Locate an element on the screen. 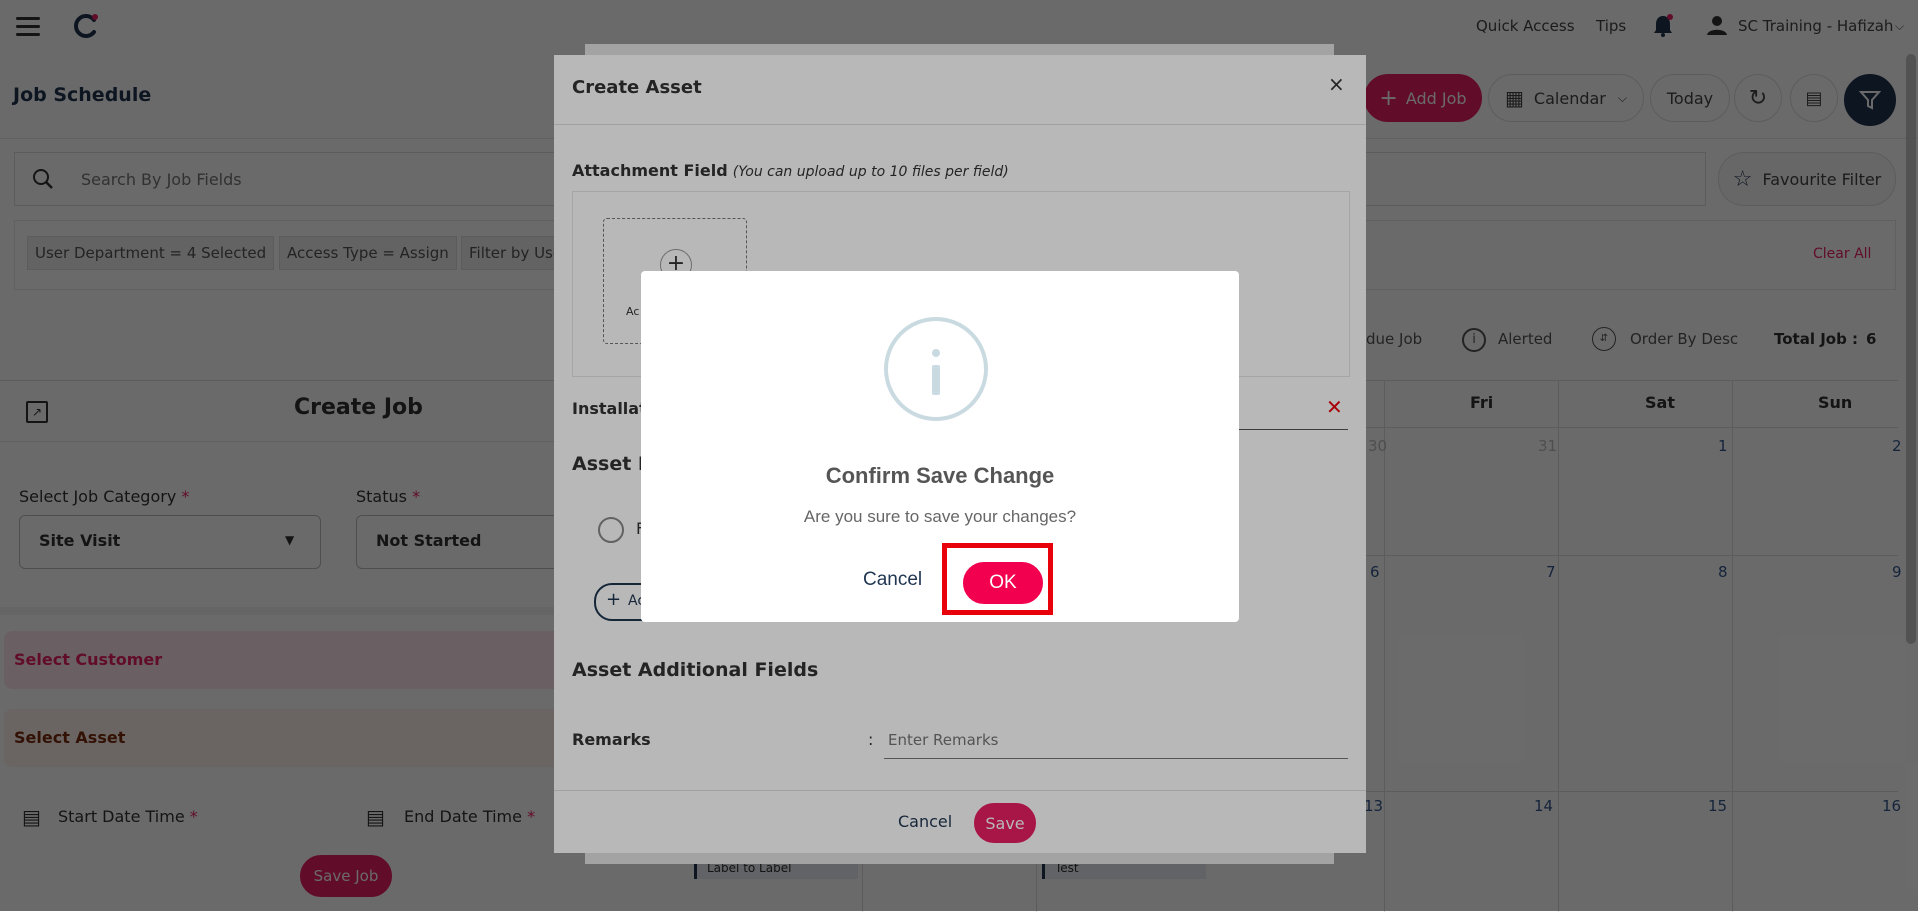 The width and height of the screenshot is (1918, 912). dialog-title: Confirm Save Change is located at coordinates (940, 475).